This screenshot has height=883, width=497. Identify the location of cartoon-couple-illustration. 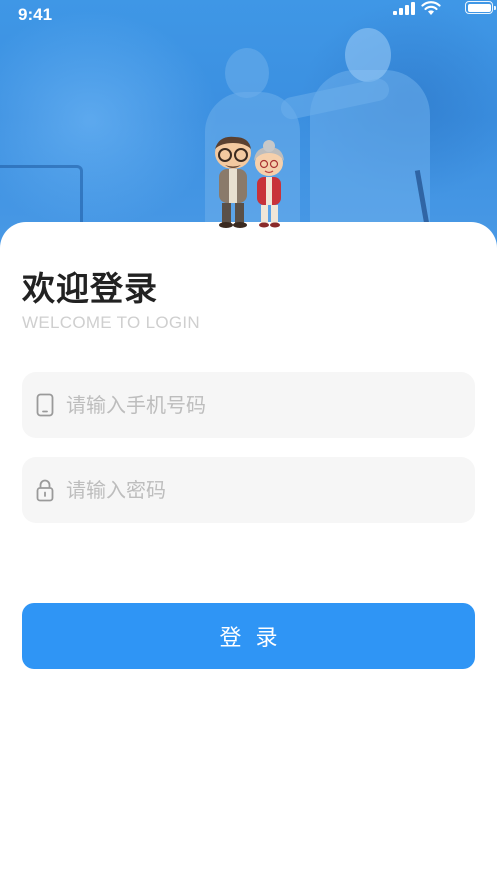
(249, 182).